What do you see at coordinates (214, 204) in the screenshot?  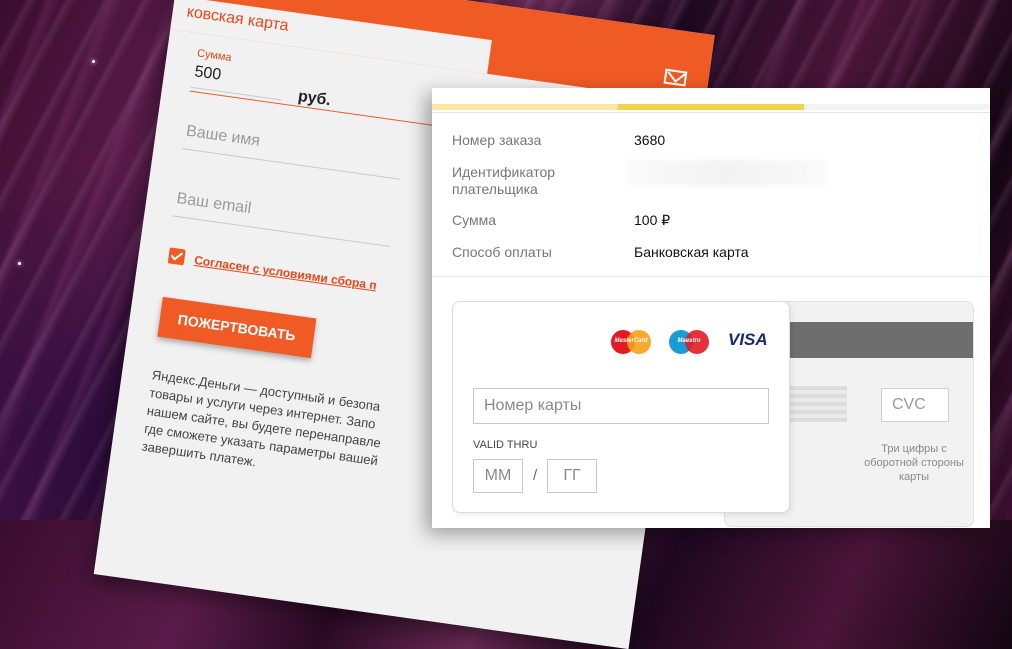 I see `email-input: Ваш email` at bounding box center [214, 204].